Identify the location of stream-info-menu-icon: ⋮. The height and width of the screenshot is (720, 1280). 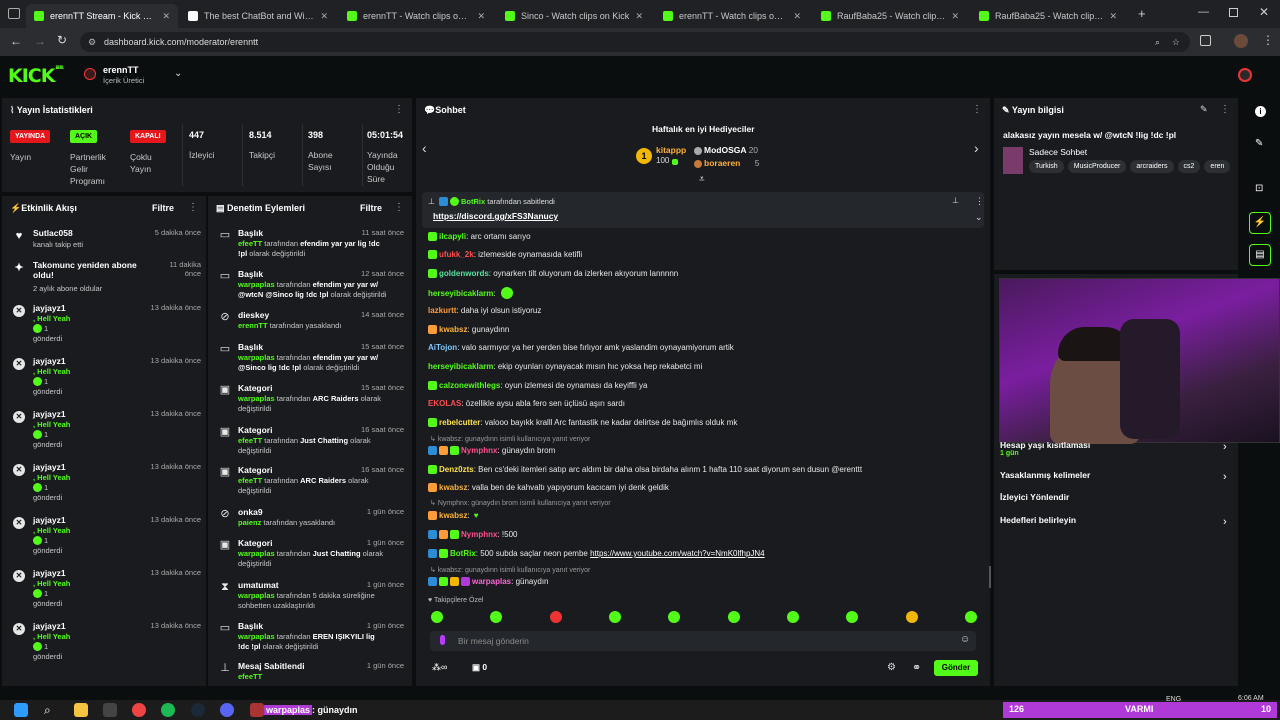
(1225, 109).